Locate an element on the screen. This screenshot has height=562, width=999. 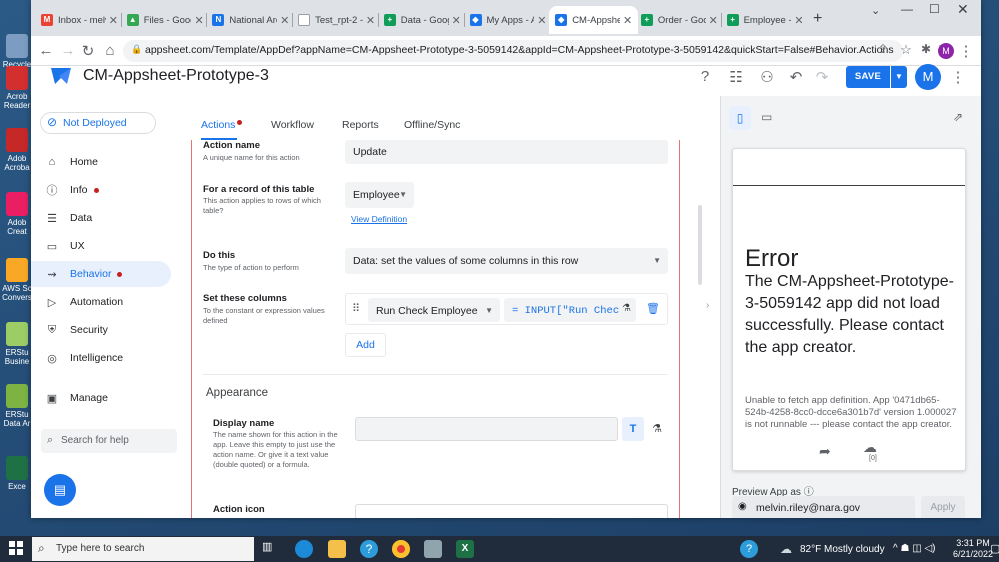
apply-button: Apply is located at coordinates (943, 507).